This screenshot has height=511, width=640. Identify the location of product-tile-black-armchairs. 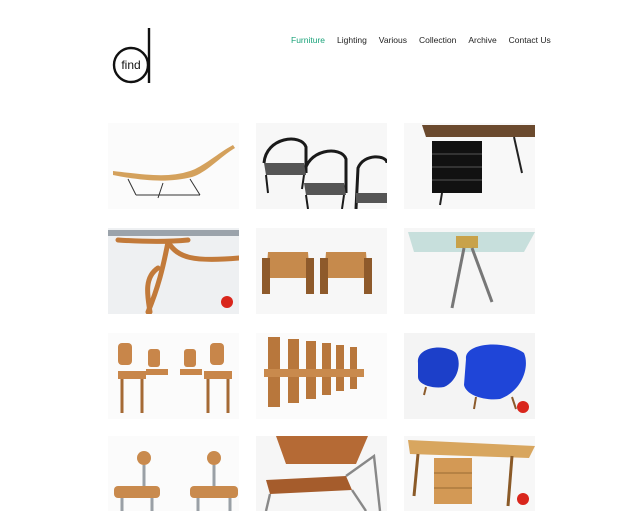
(321, 166).